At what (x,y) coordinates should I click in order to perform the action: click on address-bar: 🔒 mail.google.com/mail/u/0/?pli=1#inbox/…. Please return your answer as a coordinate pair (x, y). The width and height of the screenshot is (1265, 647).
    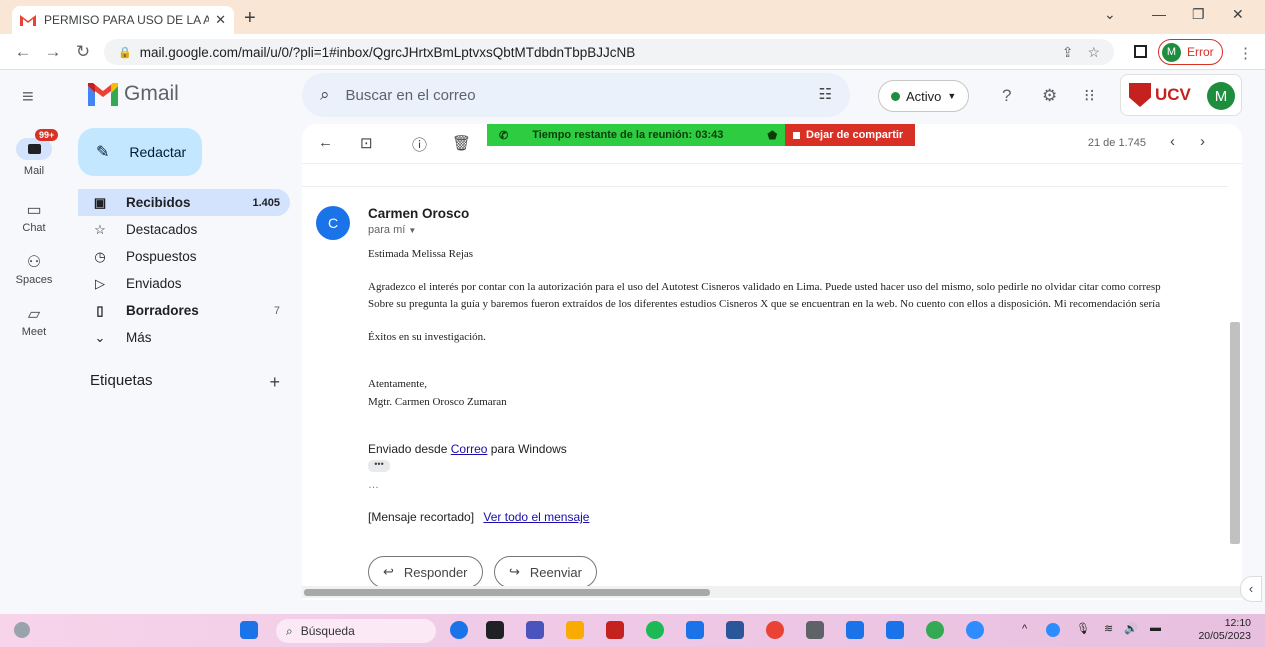
    Looking at the image, I should click on (609, 52).